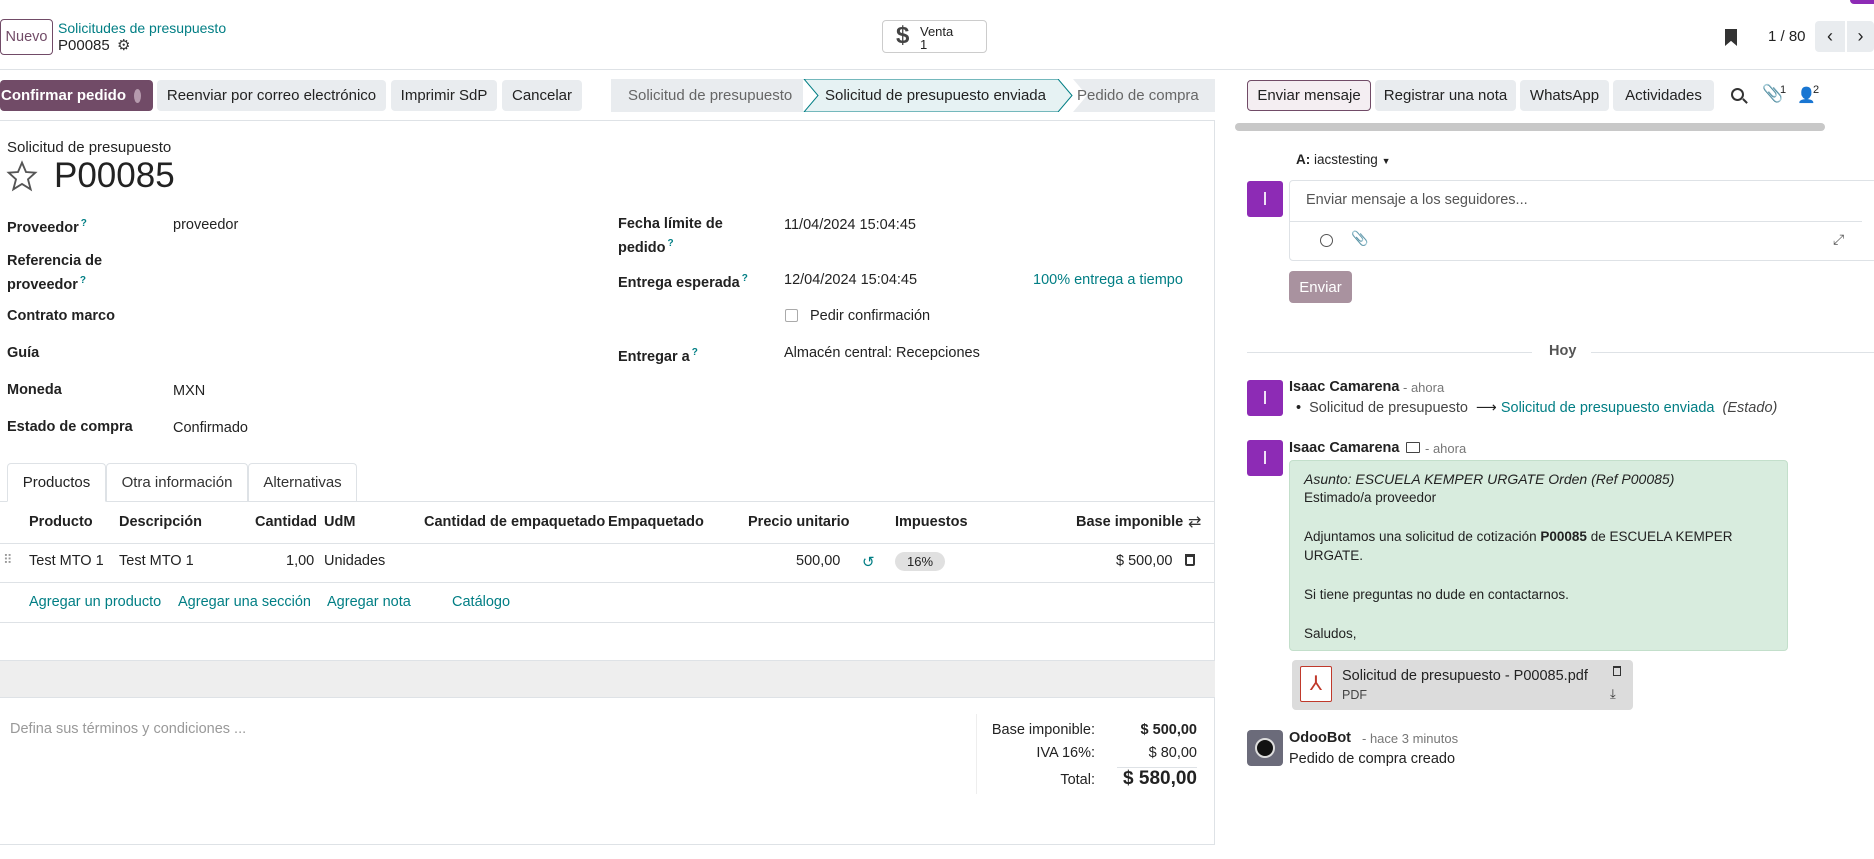 Image resolution: width=1874 pixels, height=859 pixels. I want to click on table-footer-band, so click(607, 679).